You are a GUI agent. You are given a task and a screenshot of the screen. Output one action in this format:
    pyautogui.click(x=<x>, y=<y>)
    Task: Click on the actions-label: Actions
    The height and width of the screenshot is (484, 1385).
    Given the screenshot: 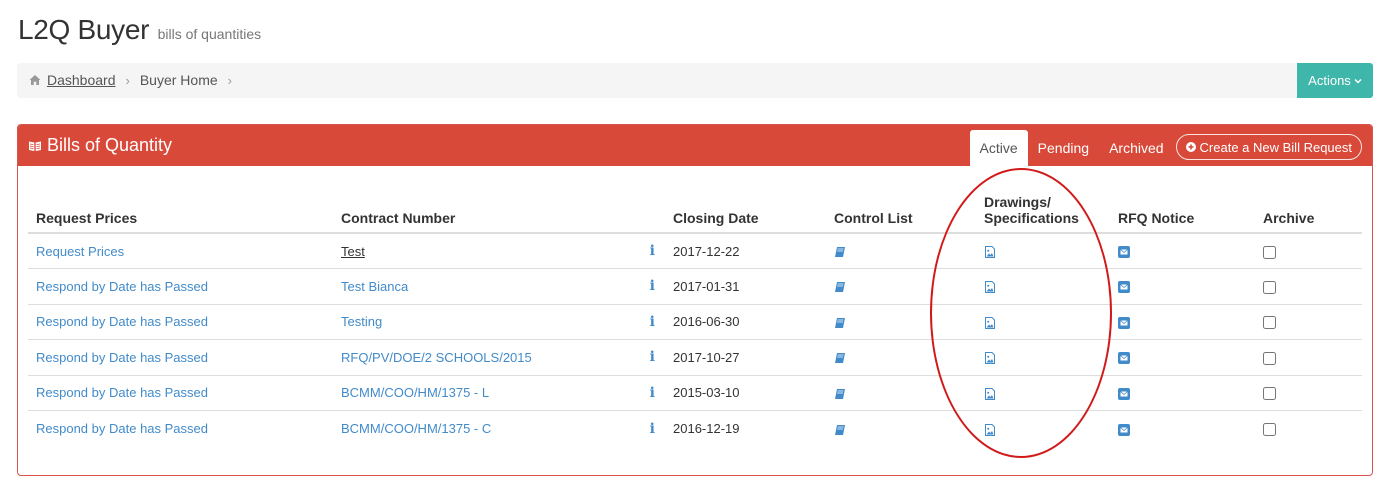 What is the action you would take?
    pyautogui.click(x=1329, y=80)
    